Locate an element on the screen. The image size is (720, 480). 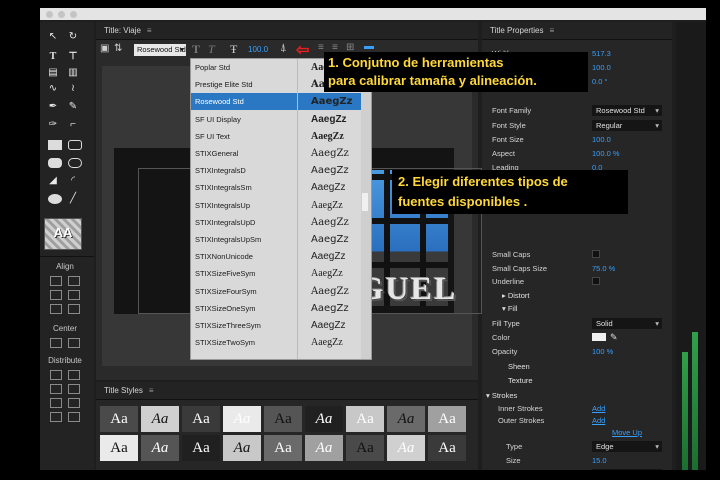
ellipse-tool-icon is located at coordinates (55, 199).